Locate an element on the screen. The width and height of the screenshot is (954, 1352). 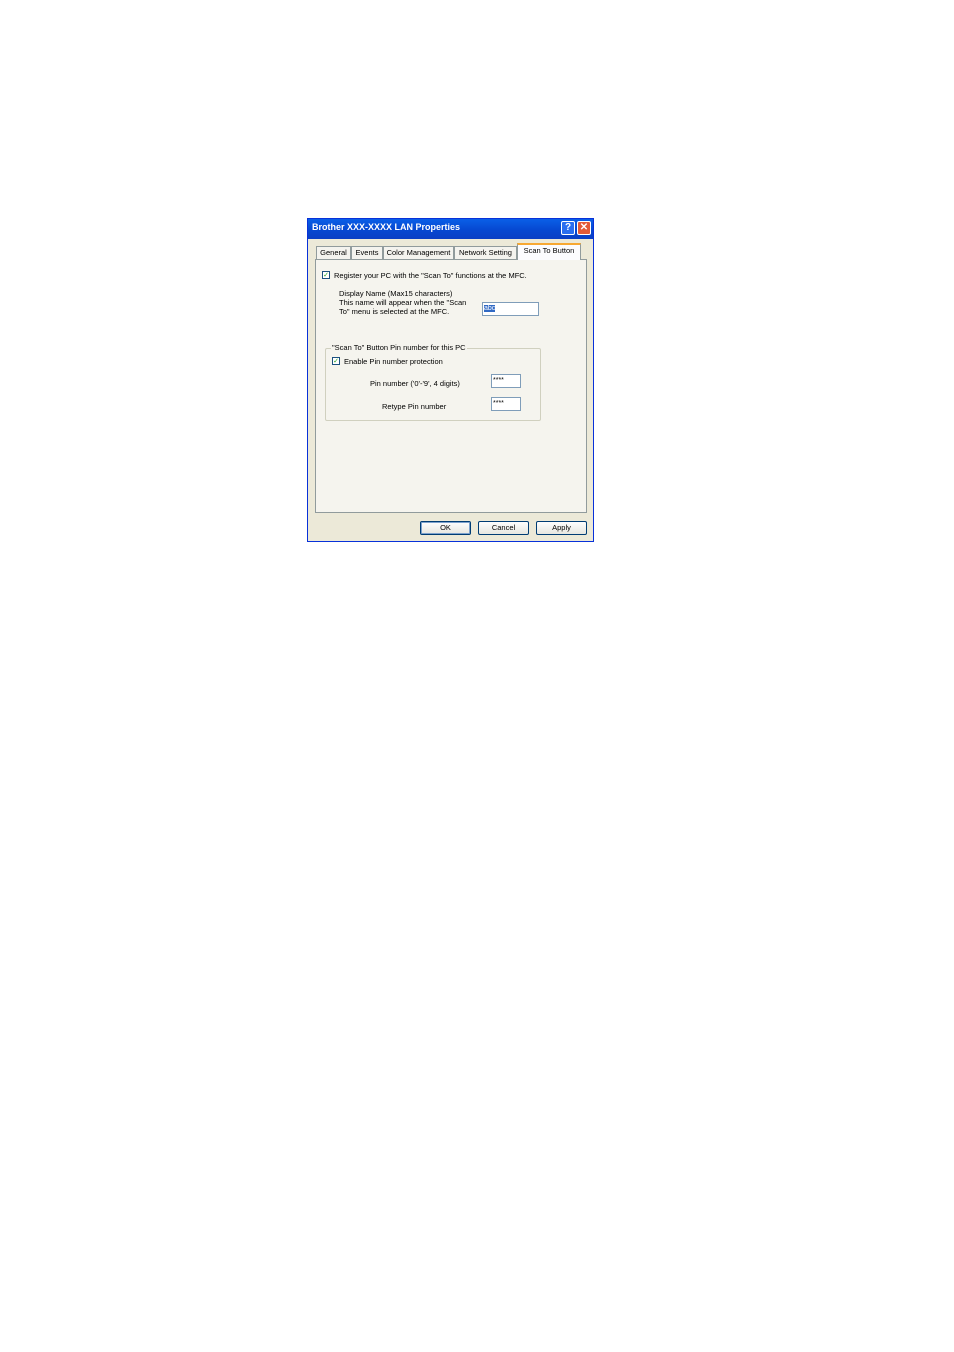
display-name-label: Display Name (Max15 characters) is located at coordinates (396, 293).